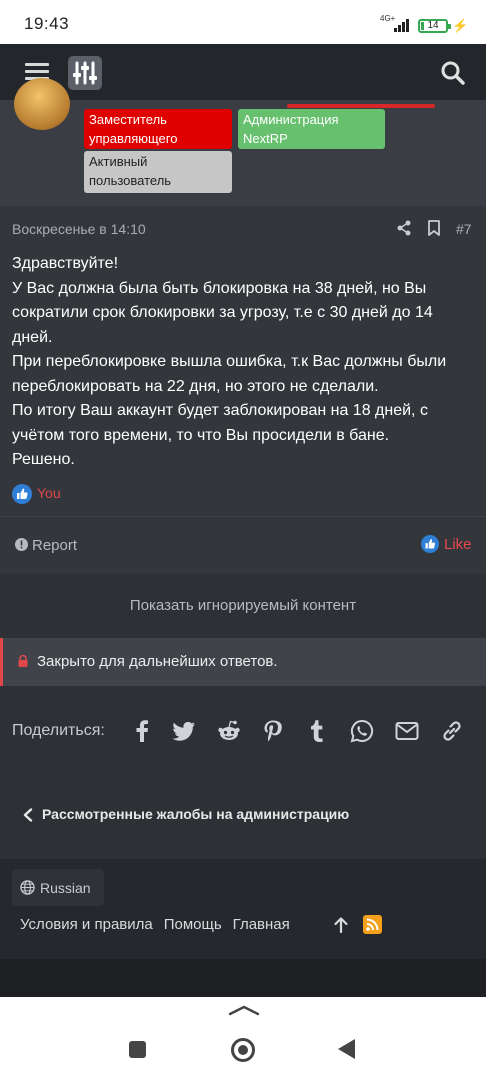 The height and width of the screenshot is (1080, 486). What do you see at coordinates (184, 731) in the screenshot?
I see `twitter-icon` at bounding box center [184, 731].